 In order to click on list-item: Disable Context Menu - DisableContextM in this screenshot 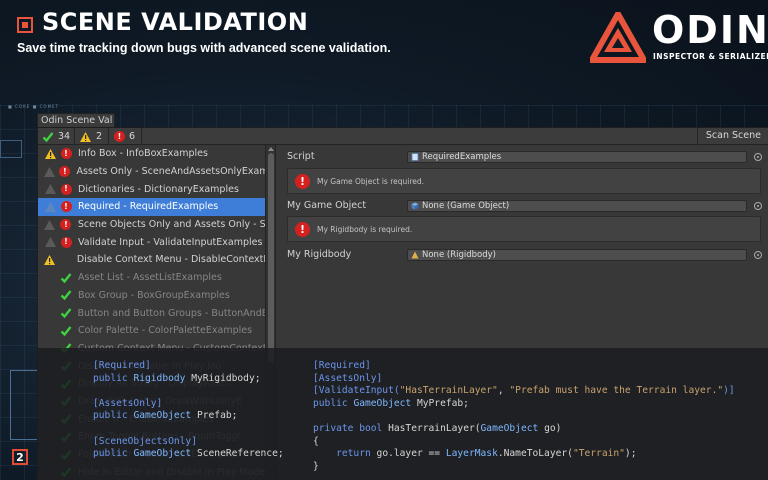, I will do `click(151, 260)`.